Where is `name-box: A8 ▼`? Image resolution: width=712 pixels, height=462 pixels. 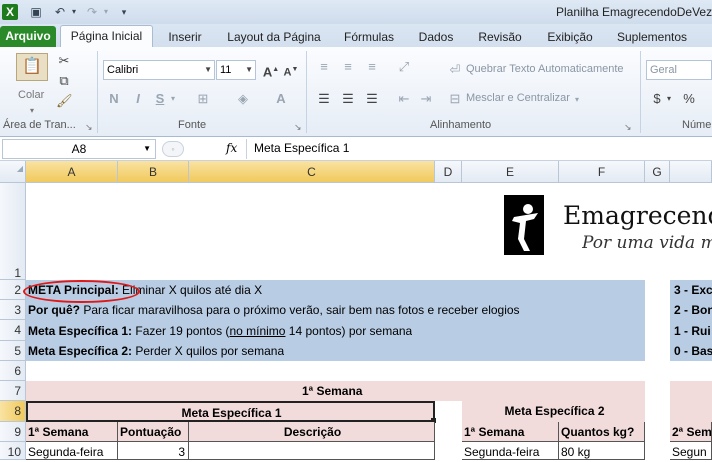
name-box: A8 ▼ is located at coordinates (79, 149).